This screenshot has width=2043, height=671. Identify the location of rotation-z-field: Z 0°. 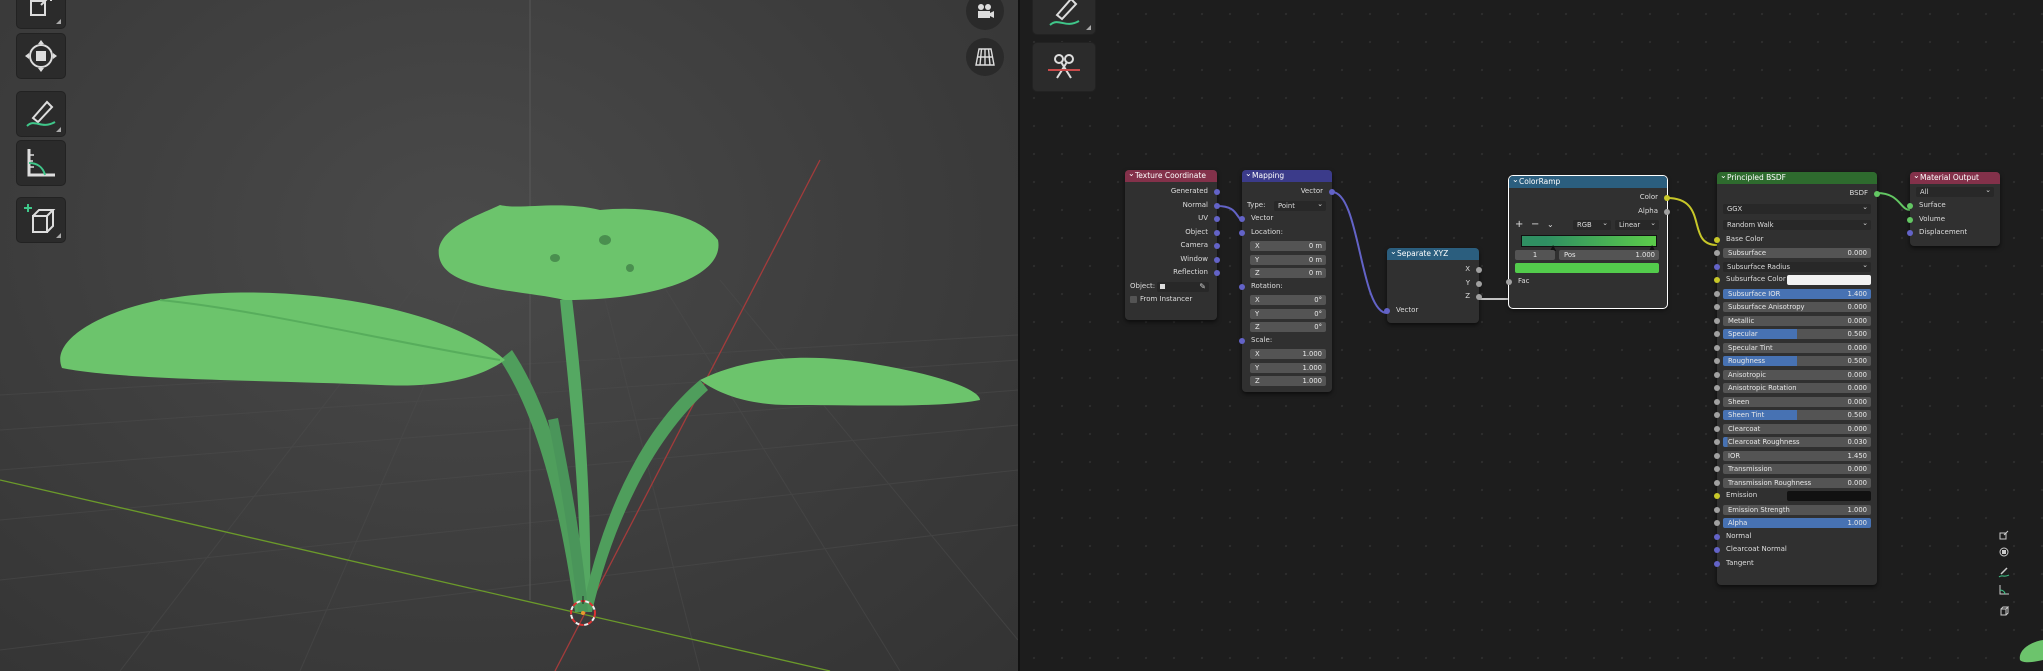
(1288, 327).